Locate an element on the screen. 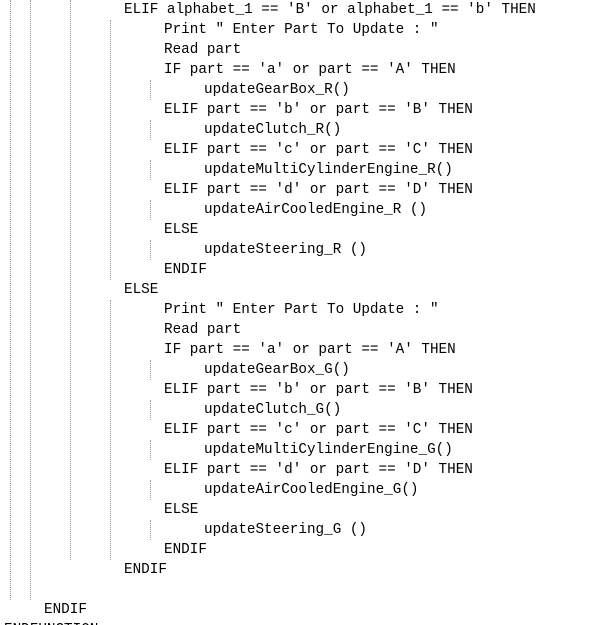 This screenshot has height=625, width=606. code-line: updateMultiCylinderEngine_R() is located at coordinates (328, 170).